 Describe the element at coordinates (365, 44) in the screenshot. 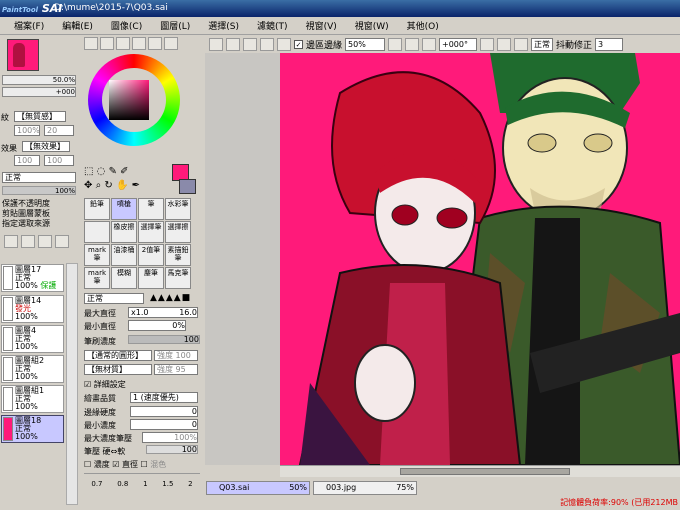

I see `zoom-select: 50%` at that location.